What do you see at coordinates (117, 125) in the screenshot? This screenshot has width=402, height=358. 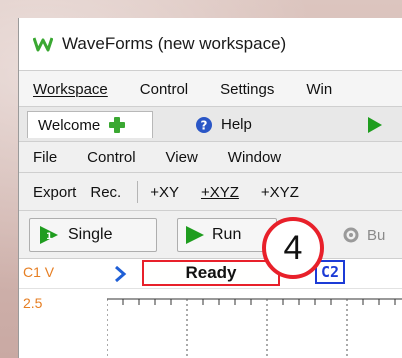 I see `plus-icon` at bounding box center [117, 125].